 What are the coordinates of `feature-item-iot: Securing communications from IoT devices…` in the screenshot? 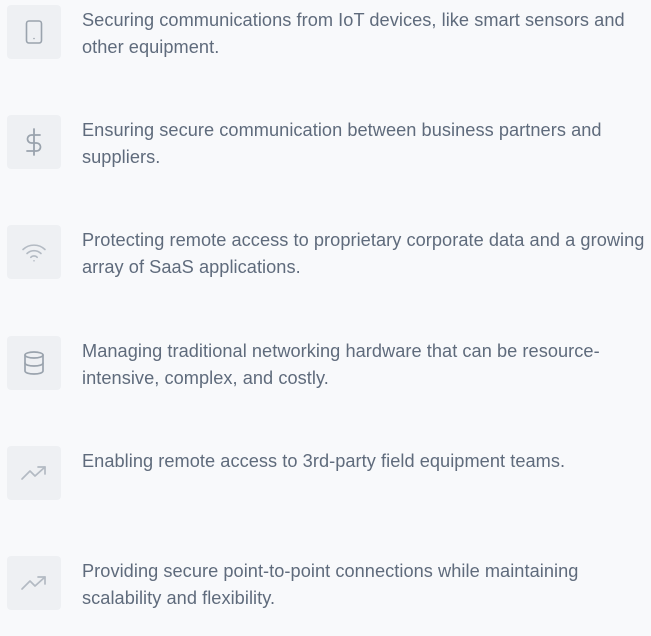 It's located at (329, 45).